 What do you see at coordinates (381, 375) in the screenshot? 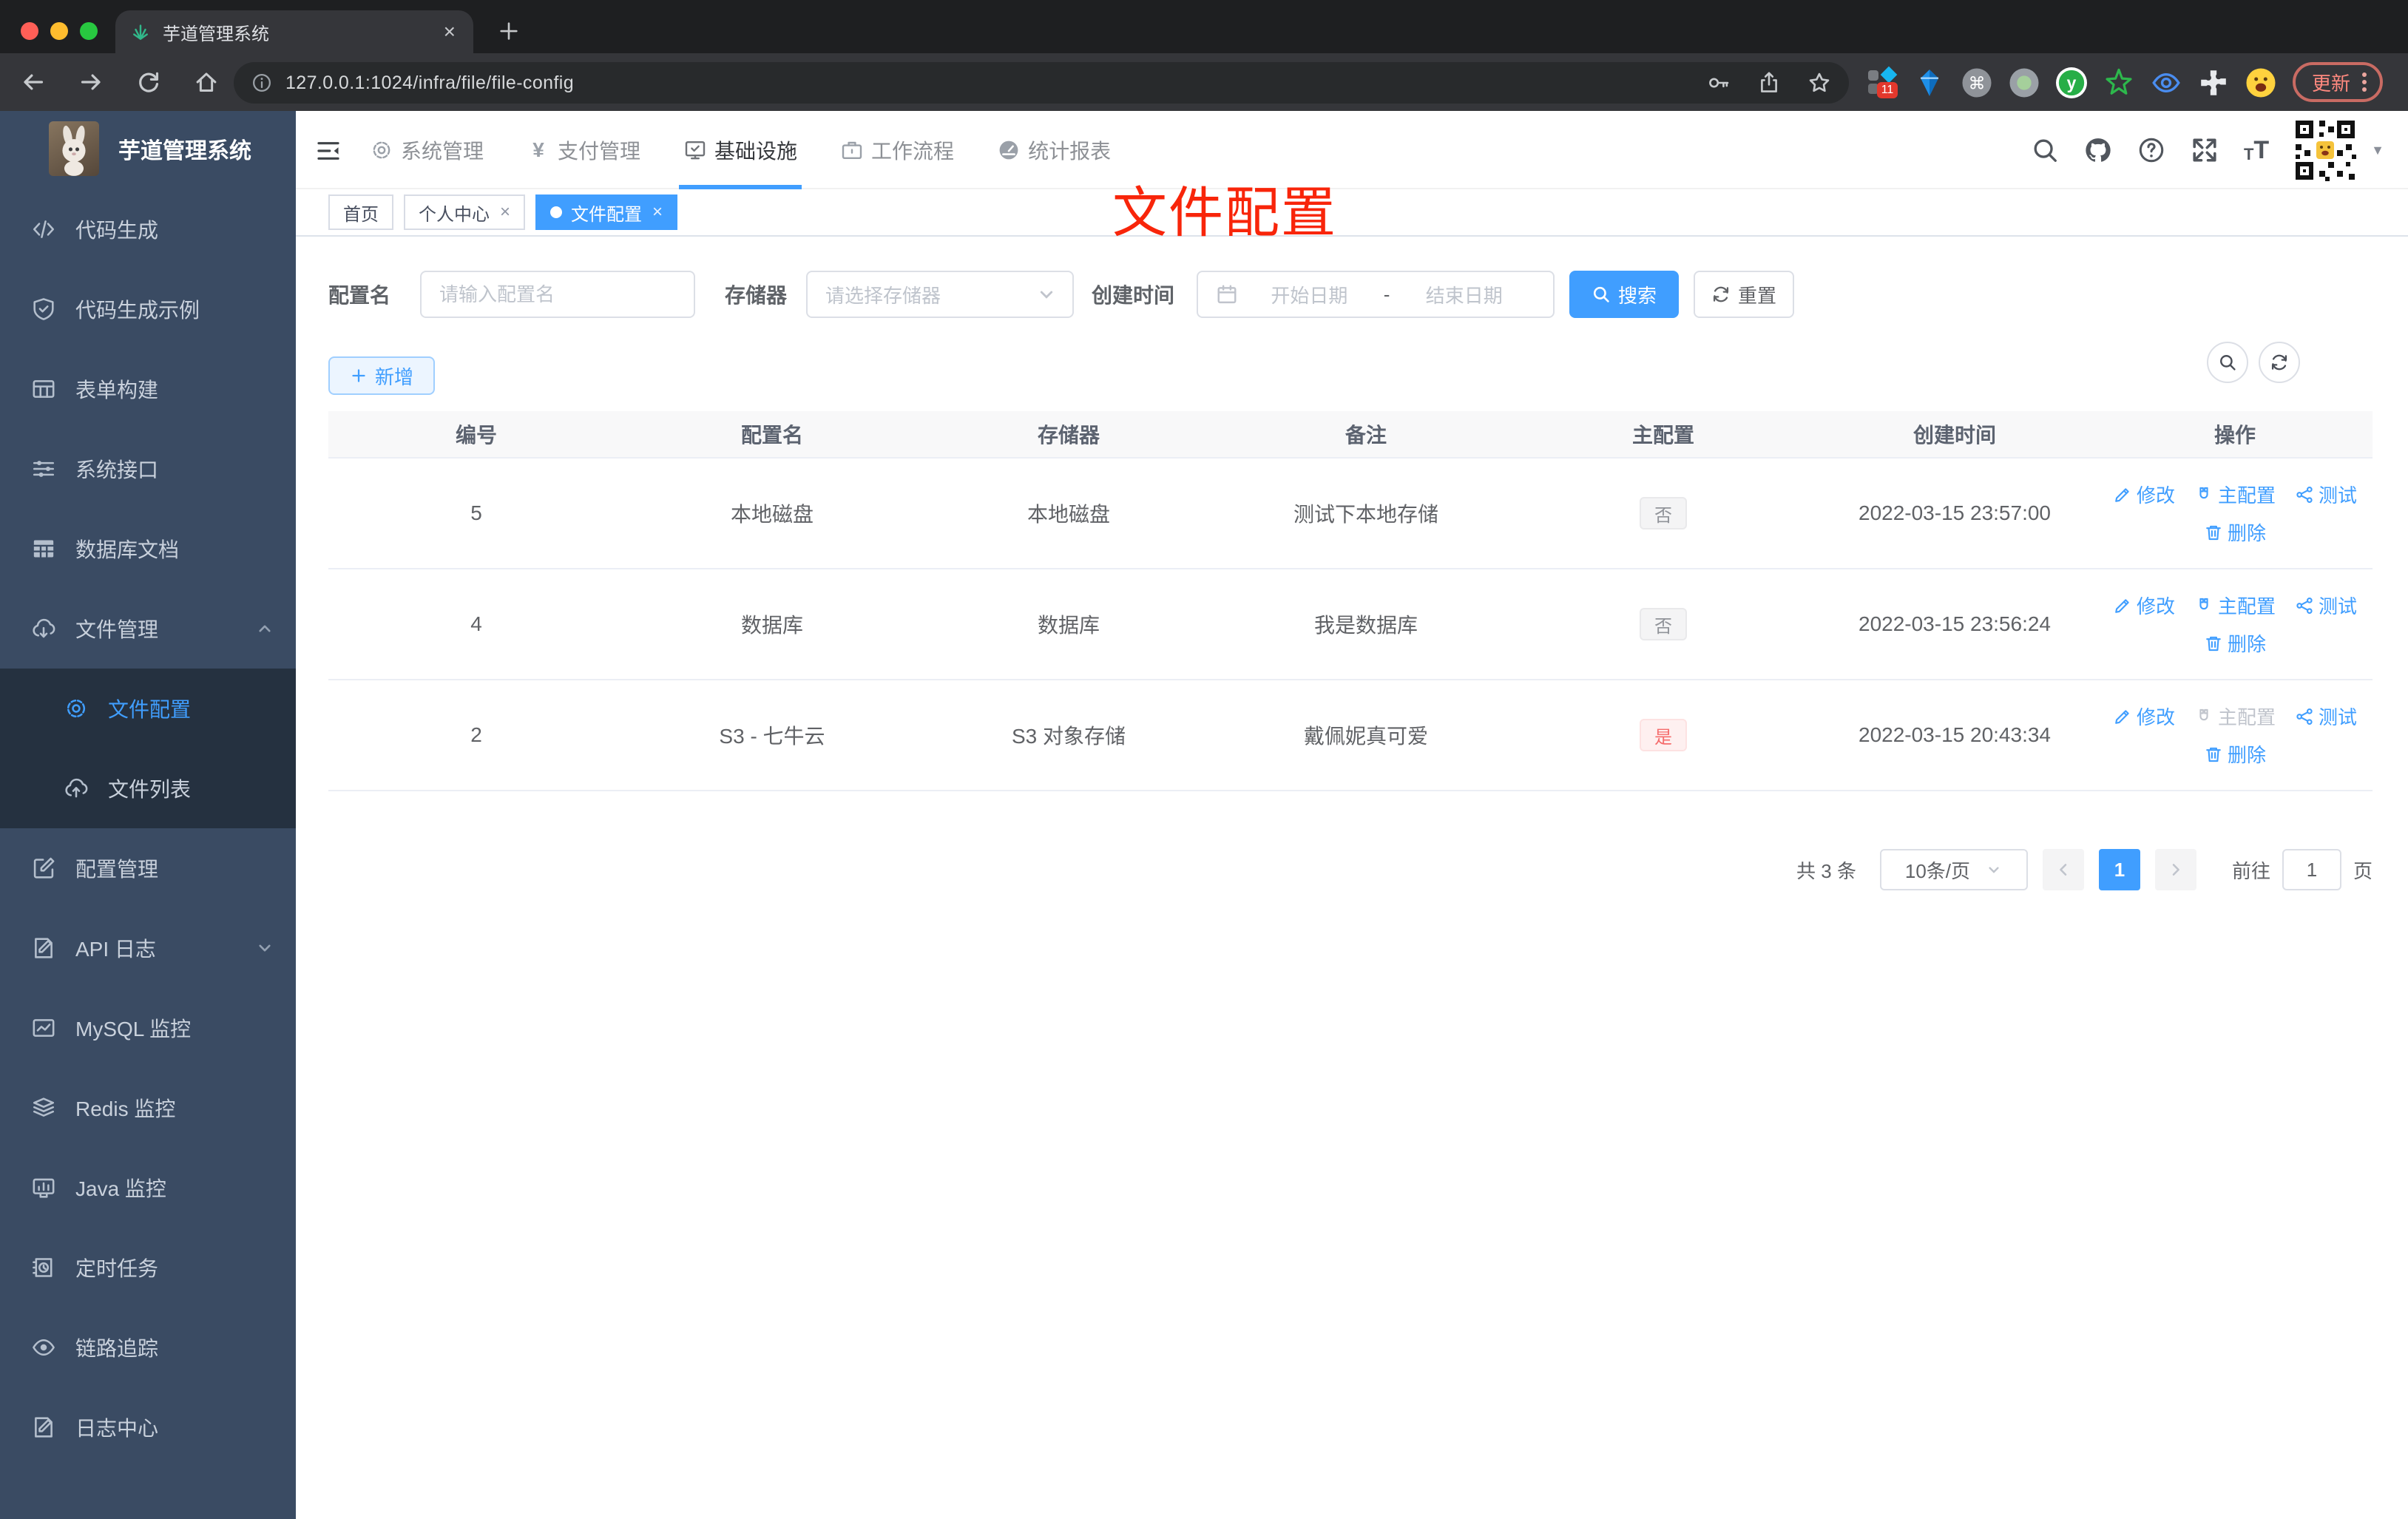
I see `add-button: 新增` at bounding box center [381, 375].